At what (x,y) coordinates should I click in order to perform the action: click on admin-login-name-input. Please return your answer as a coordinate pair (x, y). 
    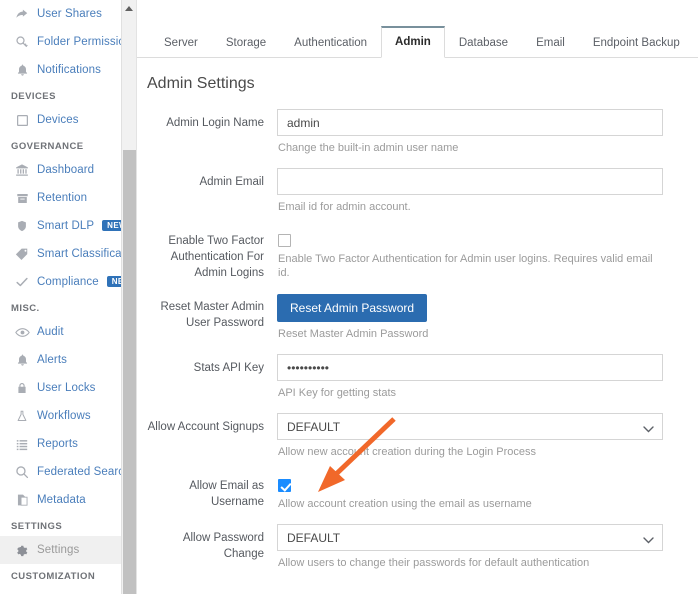
    Looking at the image, I should click on (470, 122).